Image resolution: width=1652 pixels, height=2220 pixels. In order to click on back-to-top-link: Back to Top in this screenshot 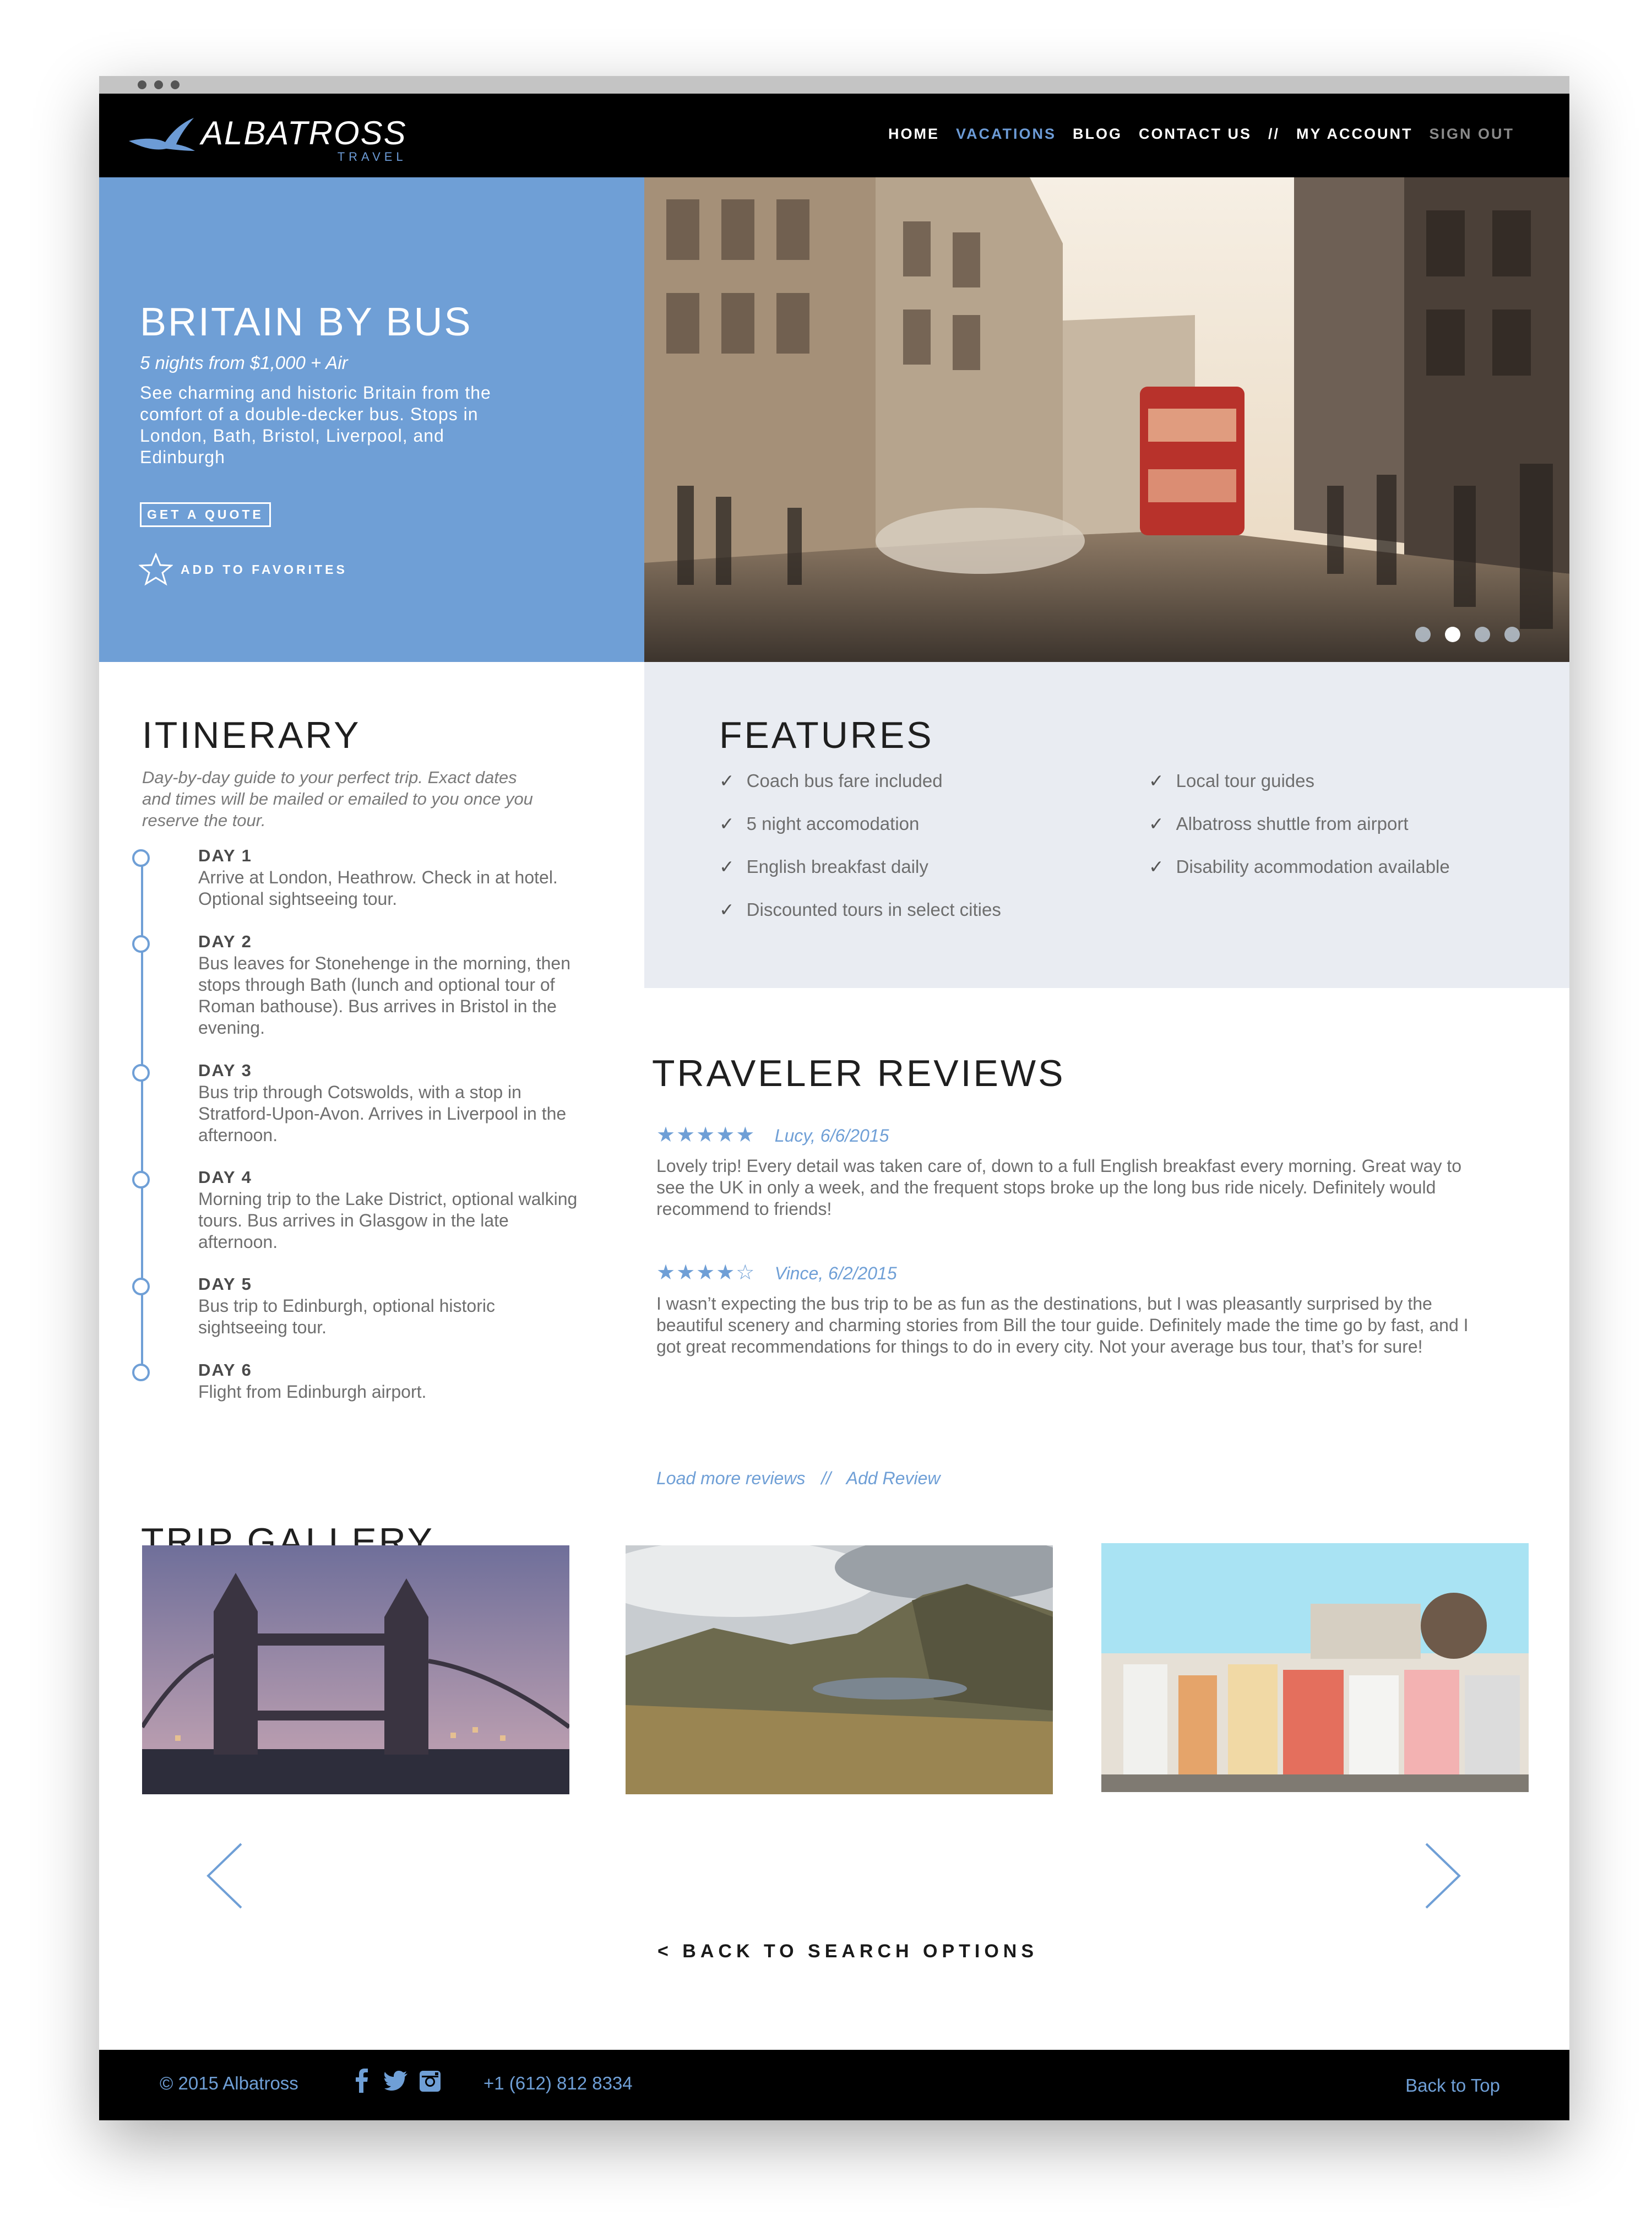, I will do `click(1452, 2085)`.